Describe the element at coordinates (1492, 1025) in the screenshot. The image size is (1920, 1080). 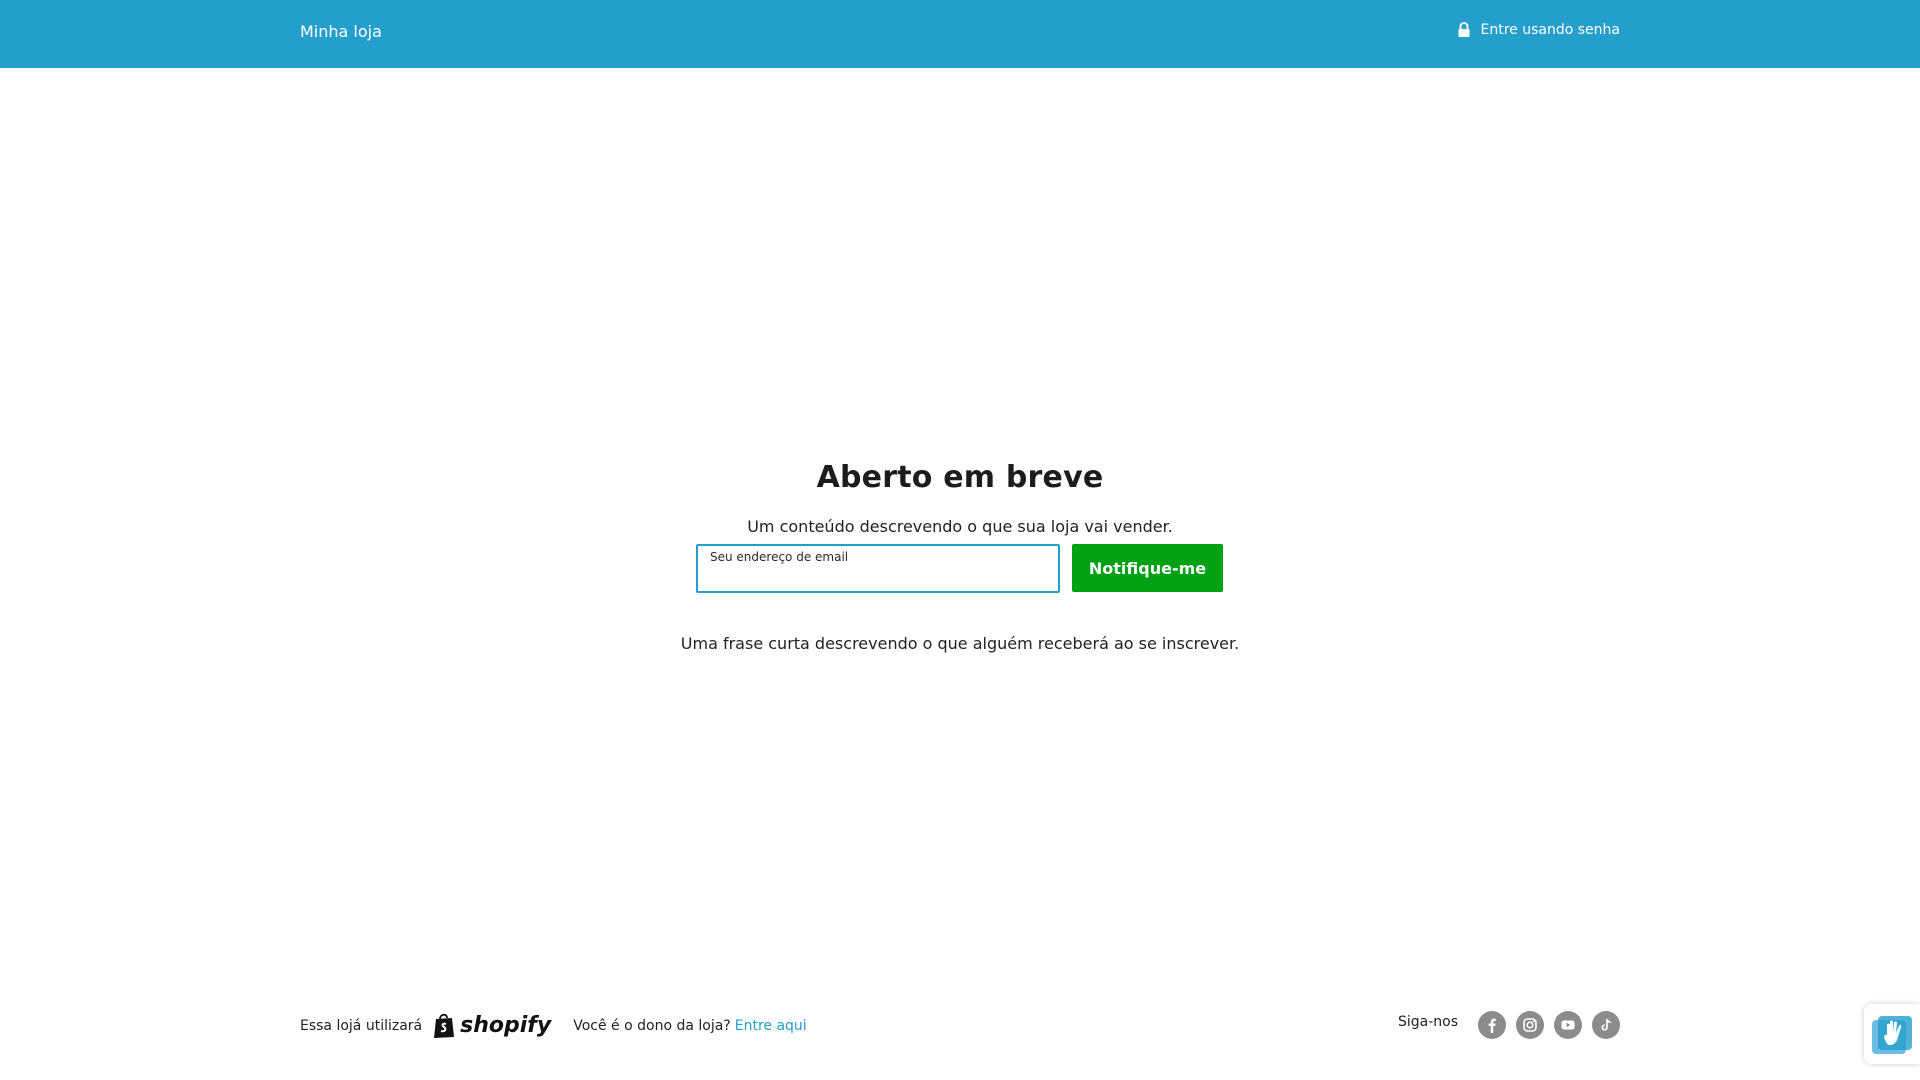
I see `facebook-icon` at that location.